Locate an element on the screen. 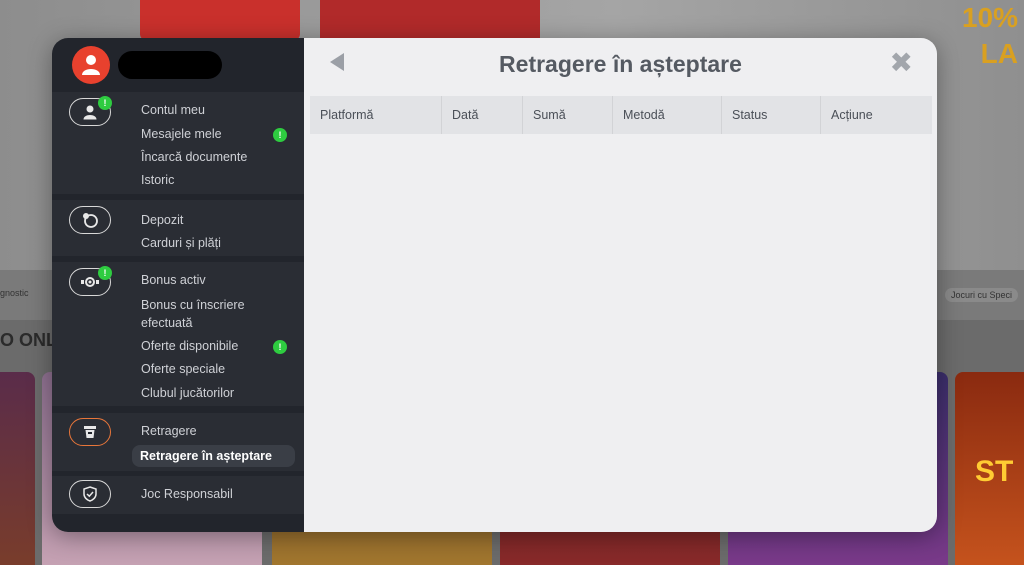 This screenshot has height=565, width=1024. column-header-platforma: Platformă is located at coordinates (376, 115).